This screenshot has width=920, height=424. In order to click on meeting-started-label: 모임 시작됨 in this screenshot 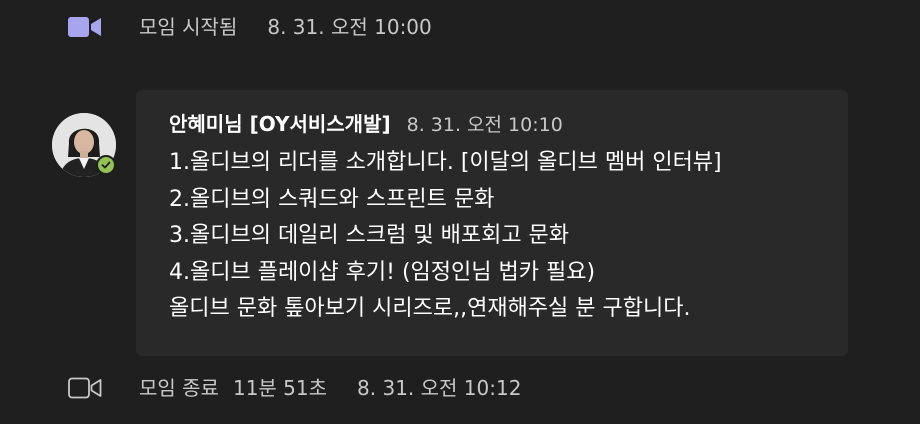, I will do `click(188, 27)`.